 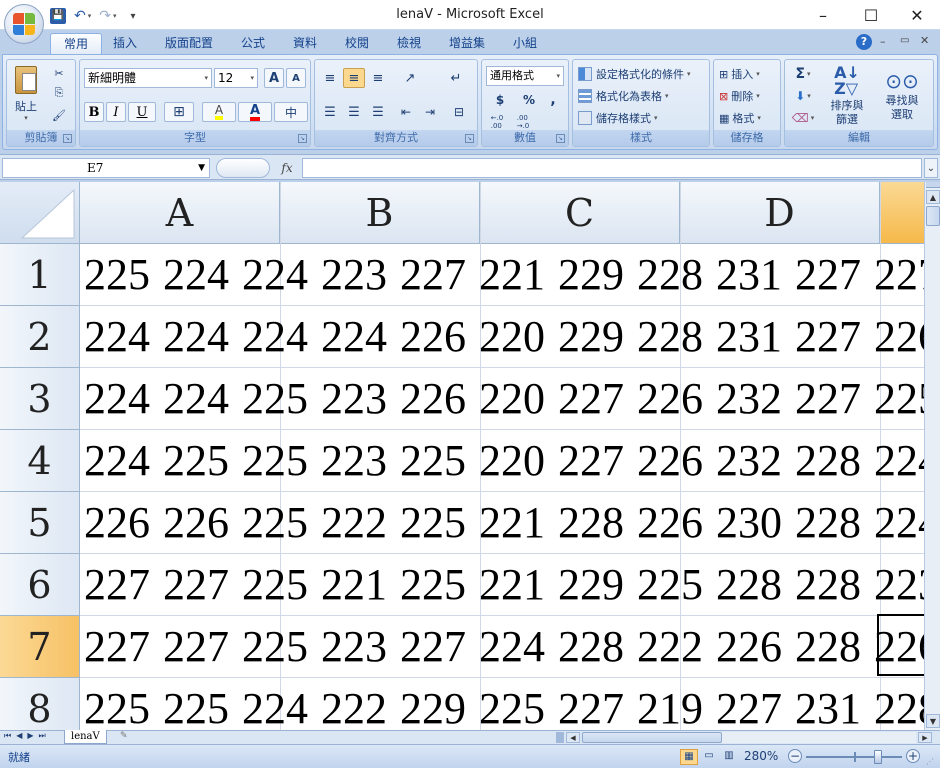 I want to click on tab-split-handle, so click(x=560, y=737).